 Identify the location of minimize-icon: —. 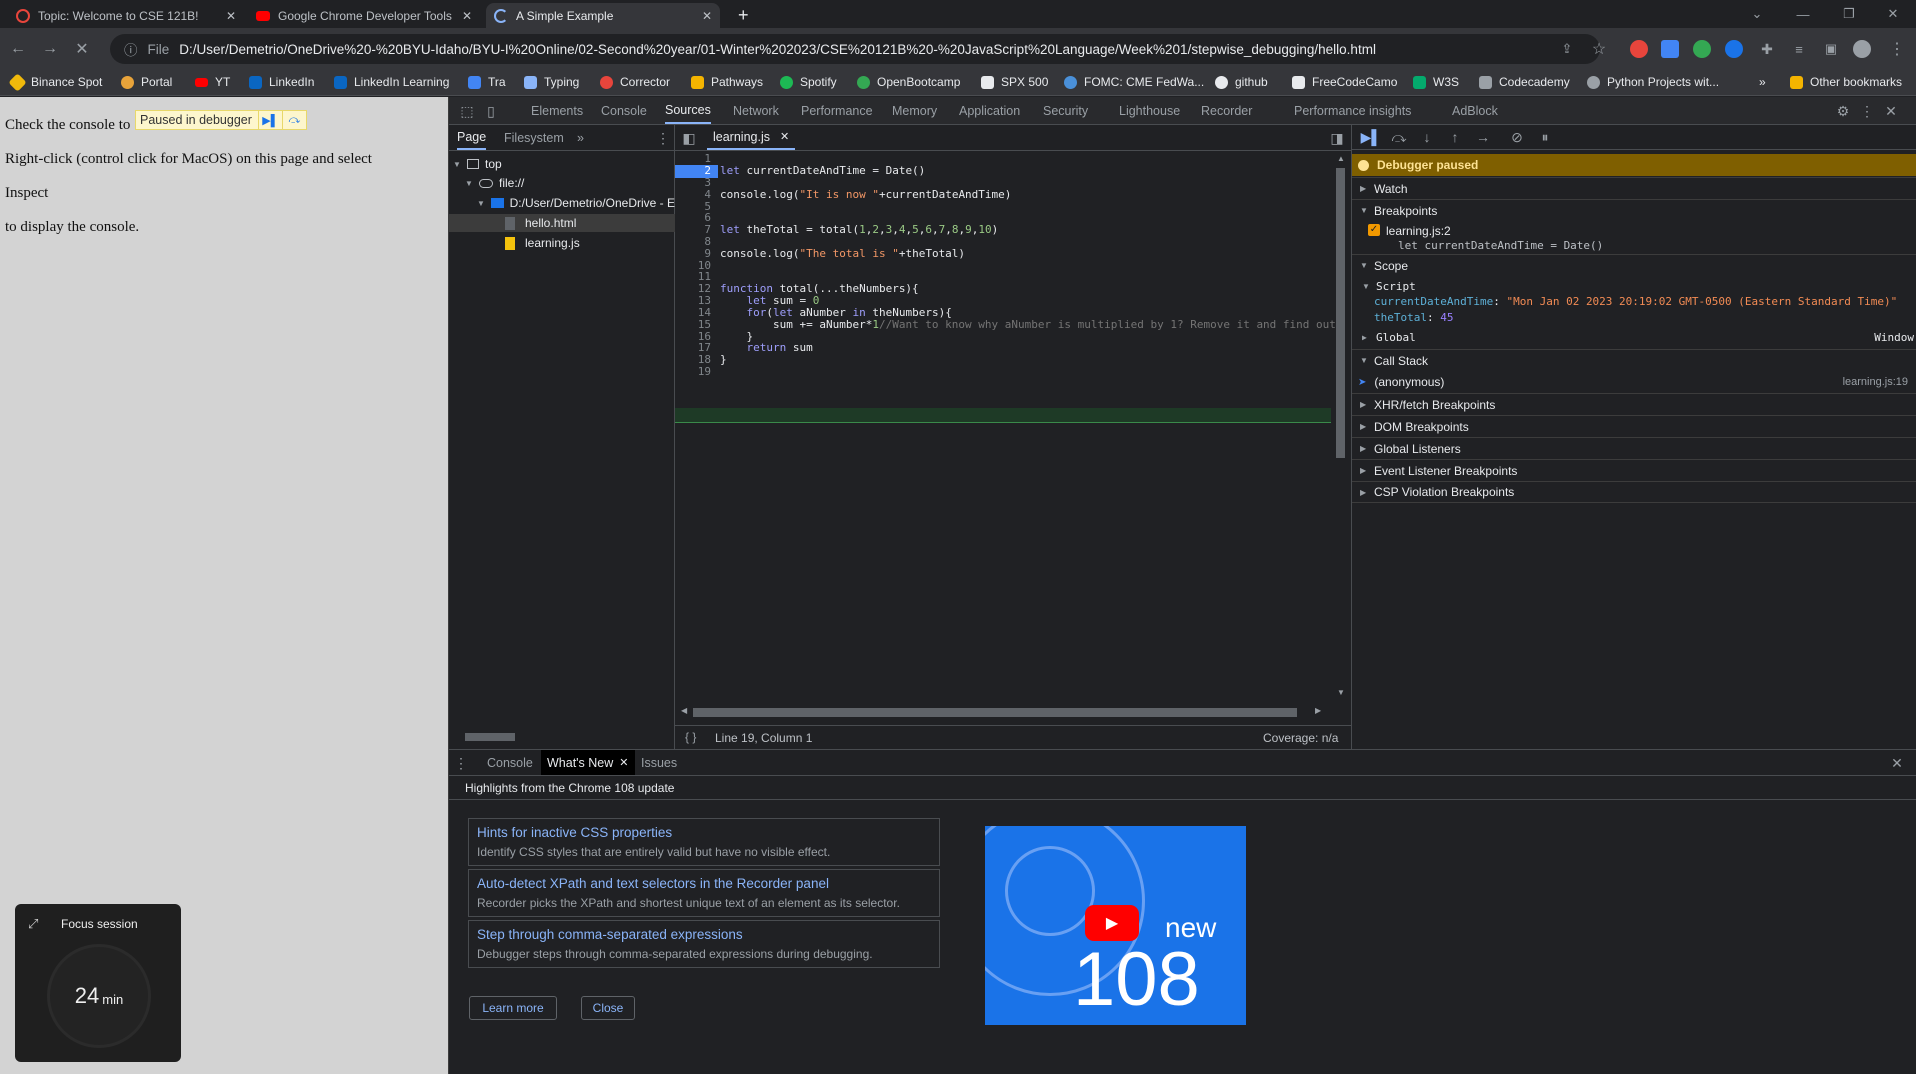
(1803, 14).